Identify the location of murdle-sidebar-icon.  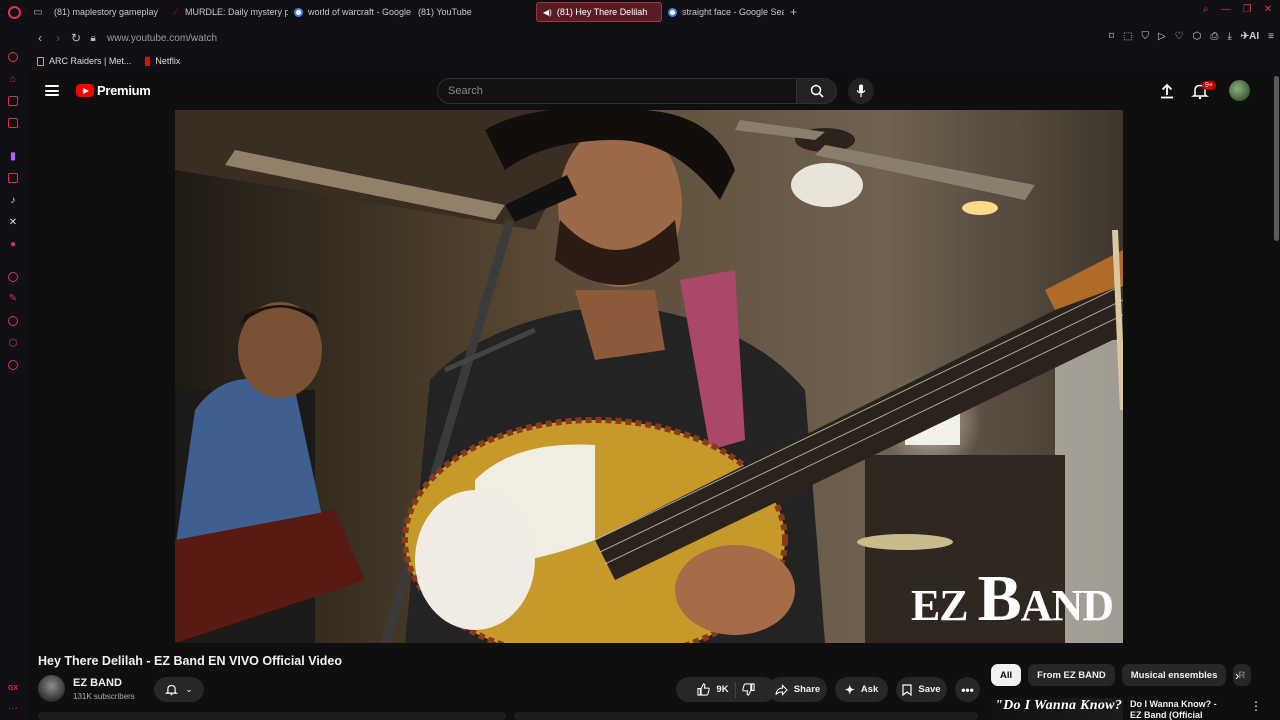
(13, 123).